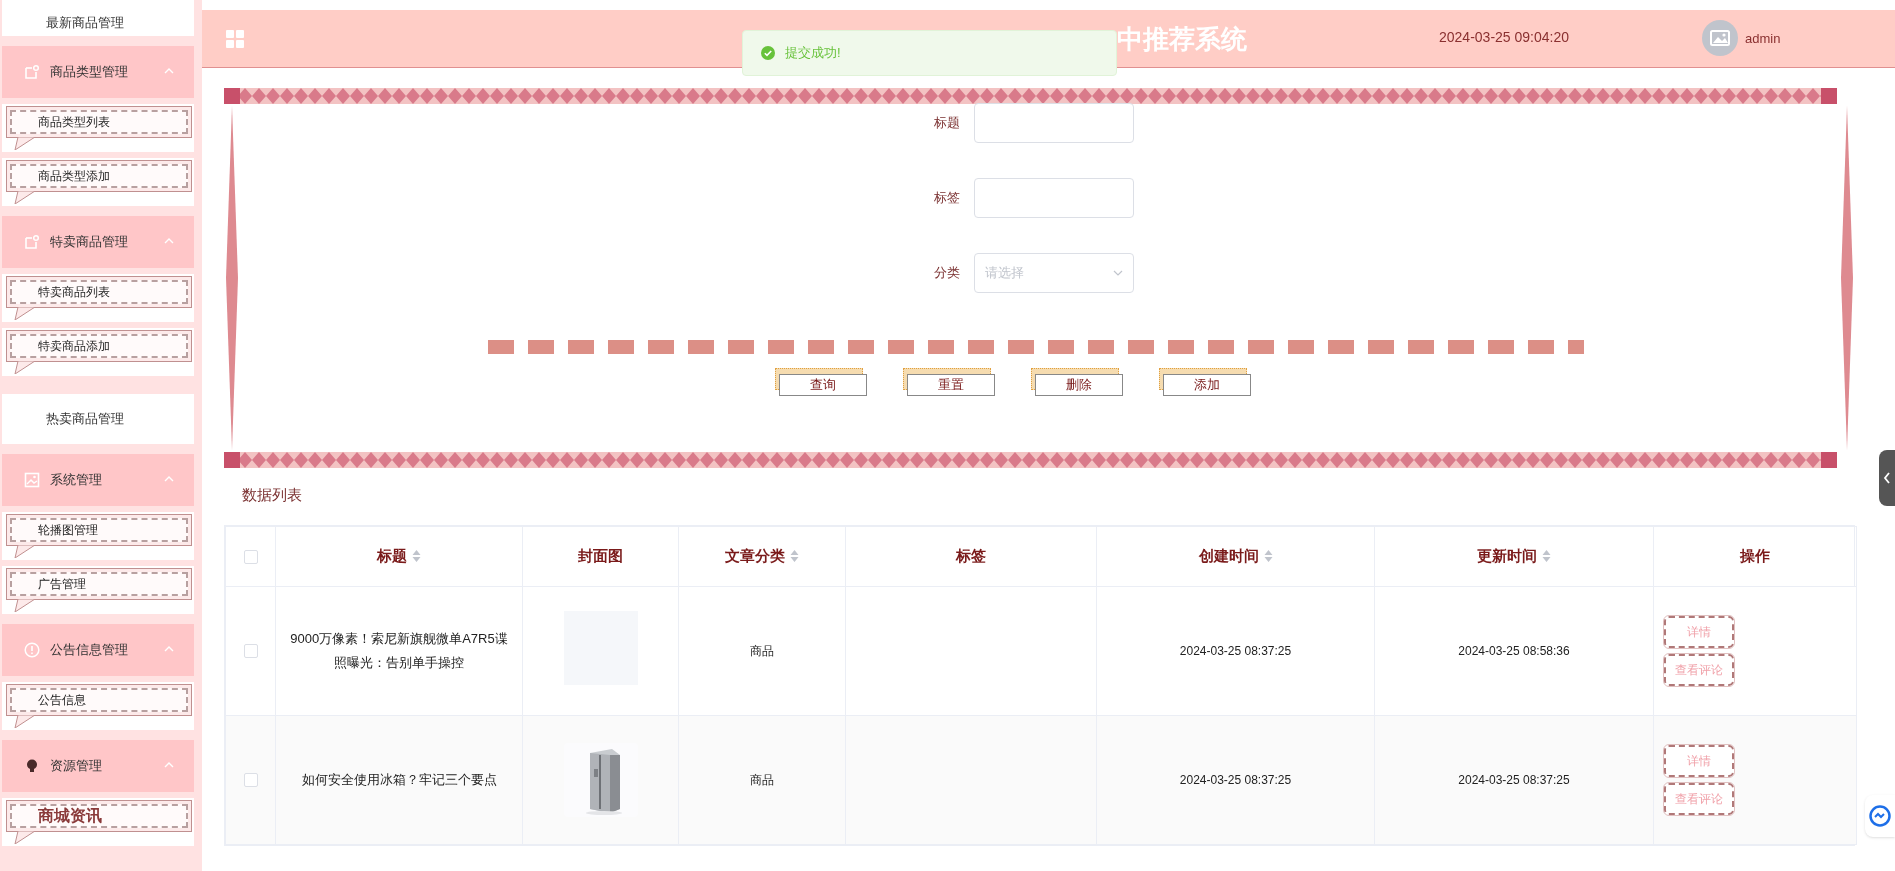  Describe the element at coordinates (32, 766) in the screenshot. I see `lightbulb-icon` at that location.